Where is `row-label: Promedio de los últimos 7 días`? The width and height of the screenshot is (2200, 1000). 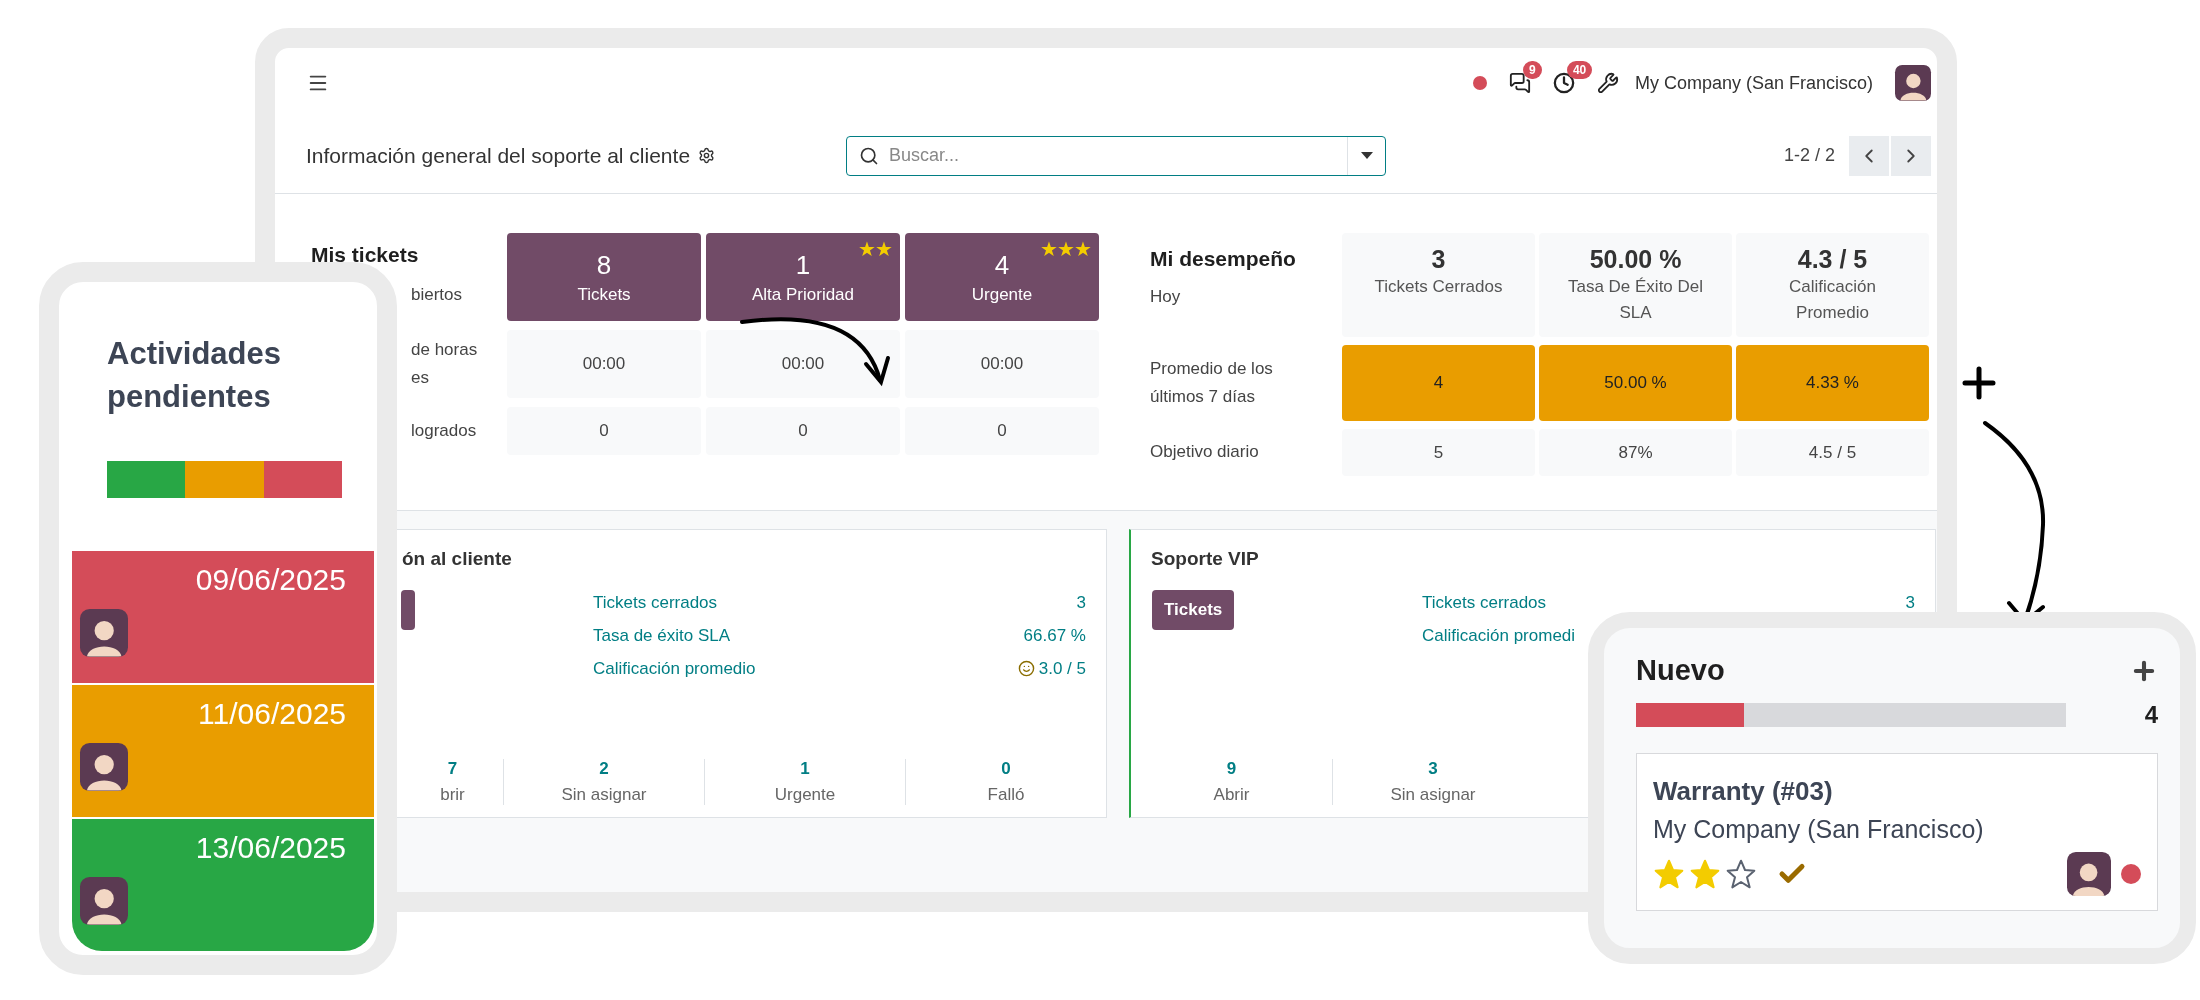 row-label: Promedio de los últimos 7 días is located at coordinates (1212, 382).